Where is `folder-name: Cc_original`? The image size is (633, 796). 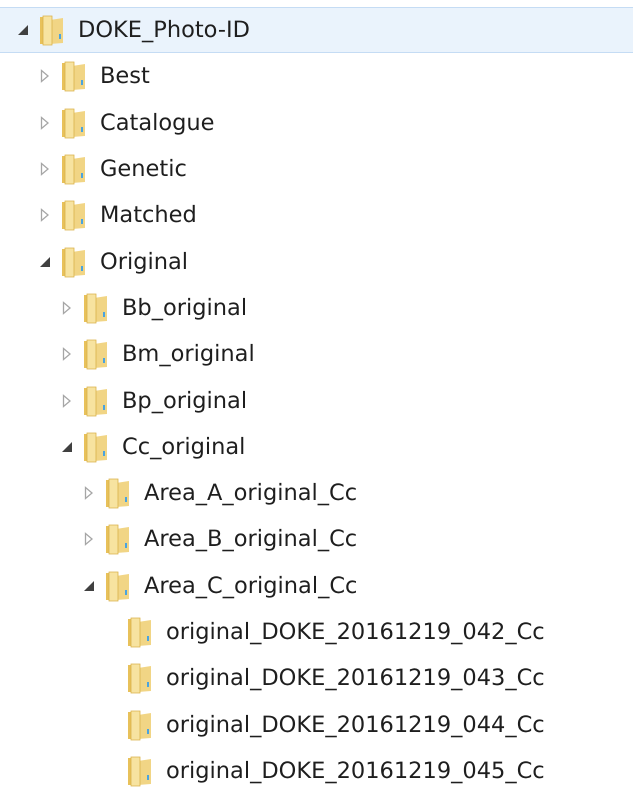 folder-name: Cc_original is located at coordinates (184, 447).